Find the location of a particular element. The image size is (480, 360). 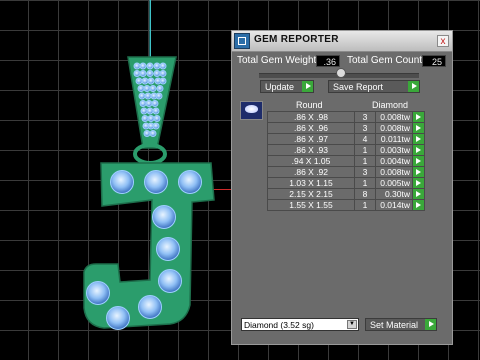

set-material-button-label: Set Material is located at coordinates (394, 325).